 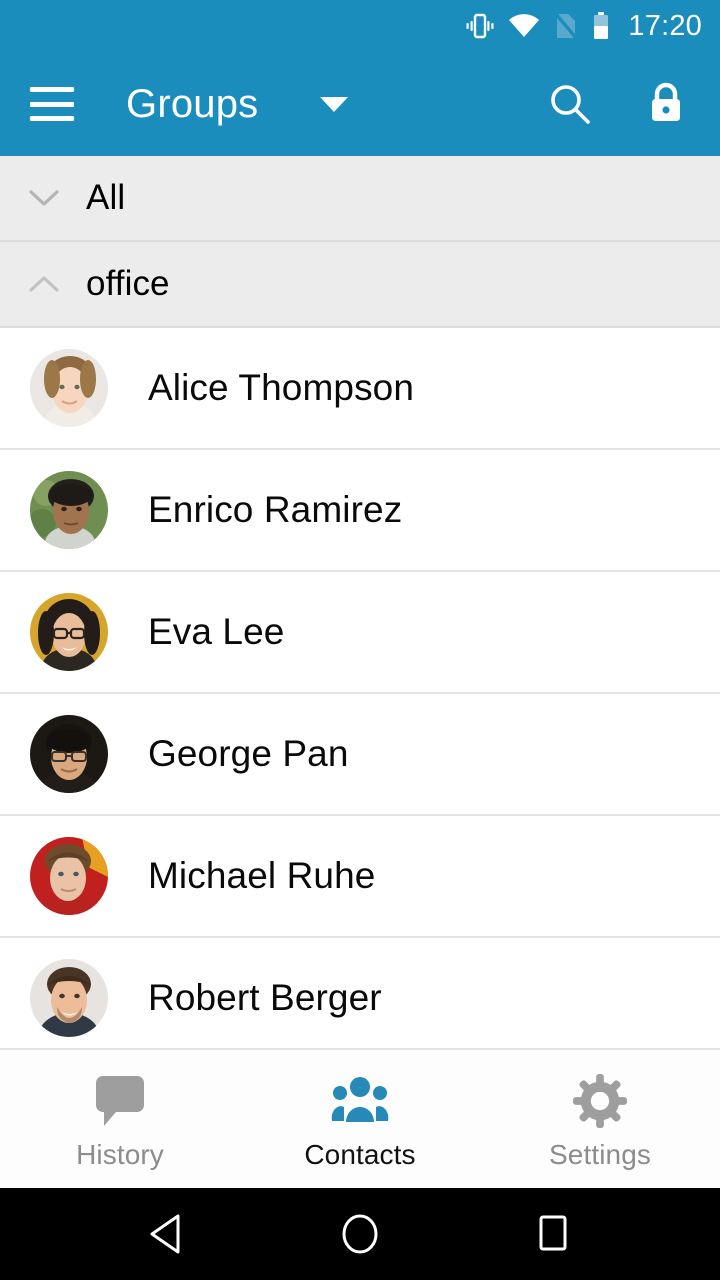 I want to click on recents-square-icon, so click(x=553, y=1234).